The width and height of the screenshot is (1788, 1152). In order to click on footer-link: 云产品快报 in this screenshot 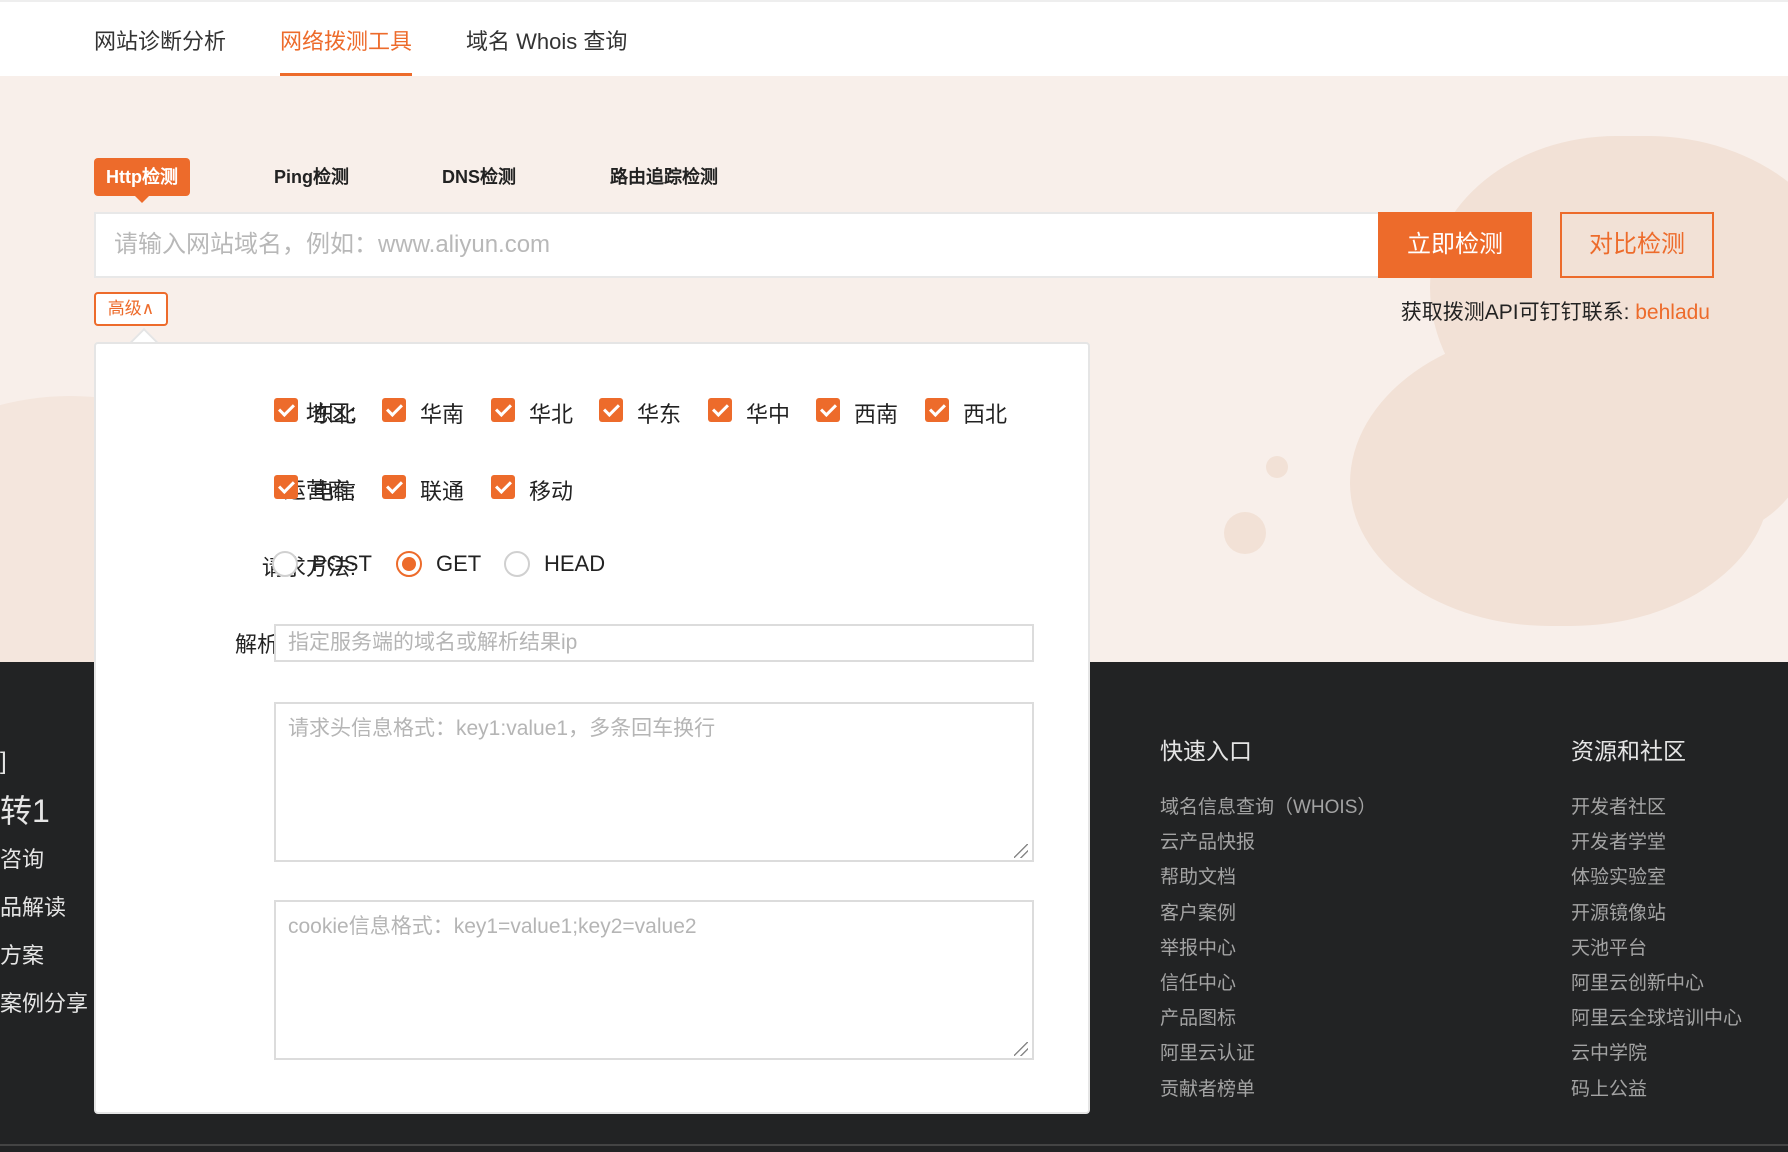, I will do `click(1268, 842)`.